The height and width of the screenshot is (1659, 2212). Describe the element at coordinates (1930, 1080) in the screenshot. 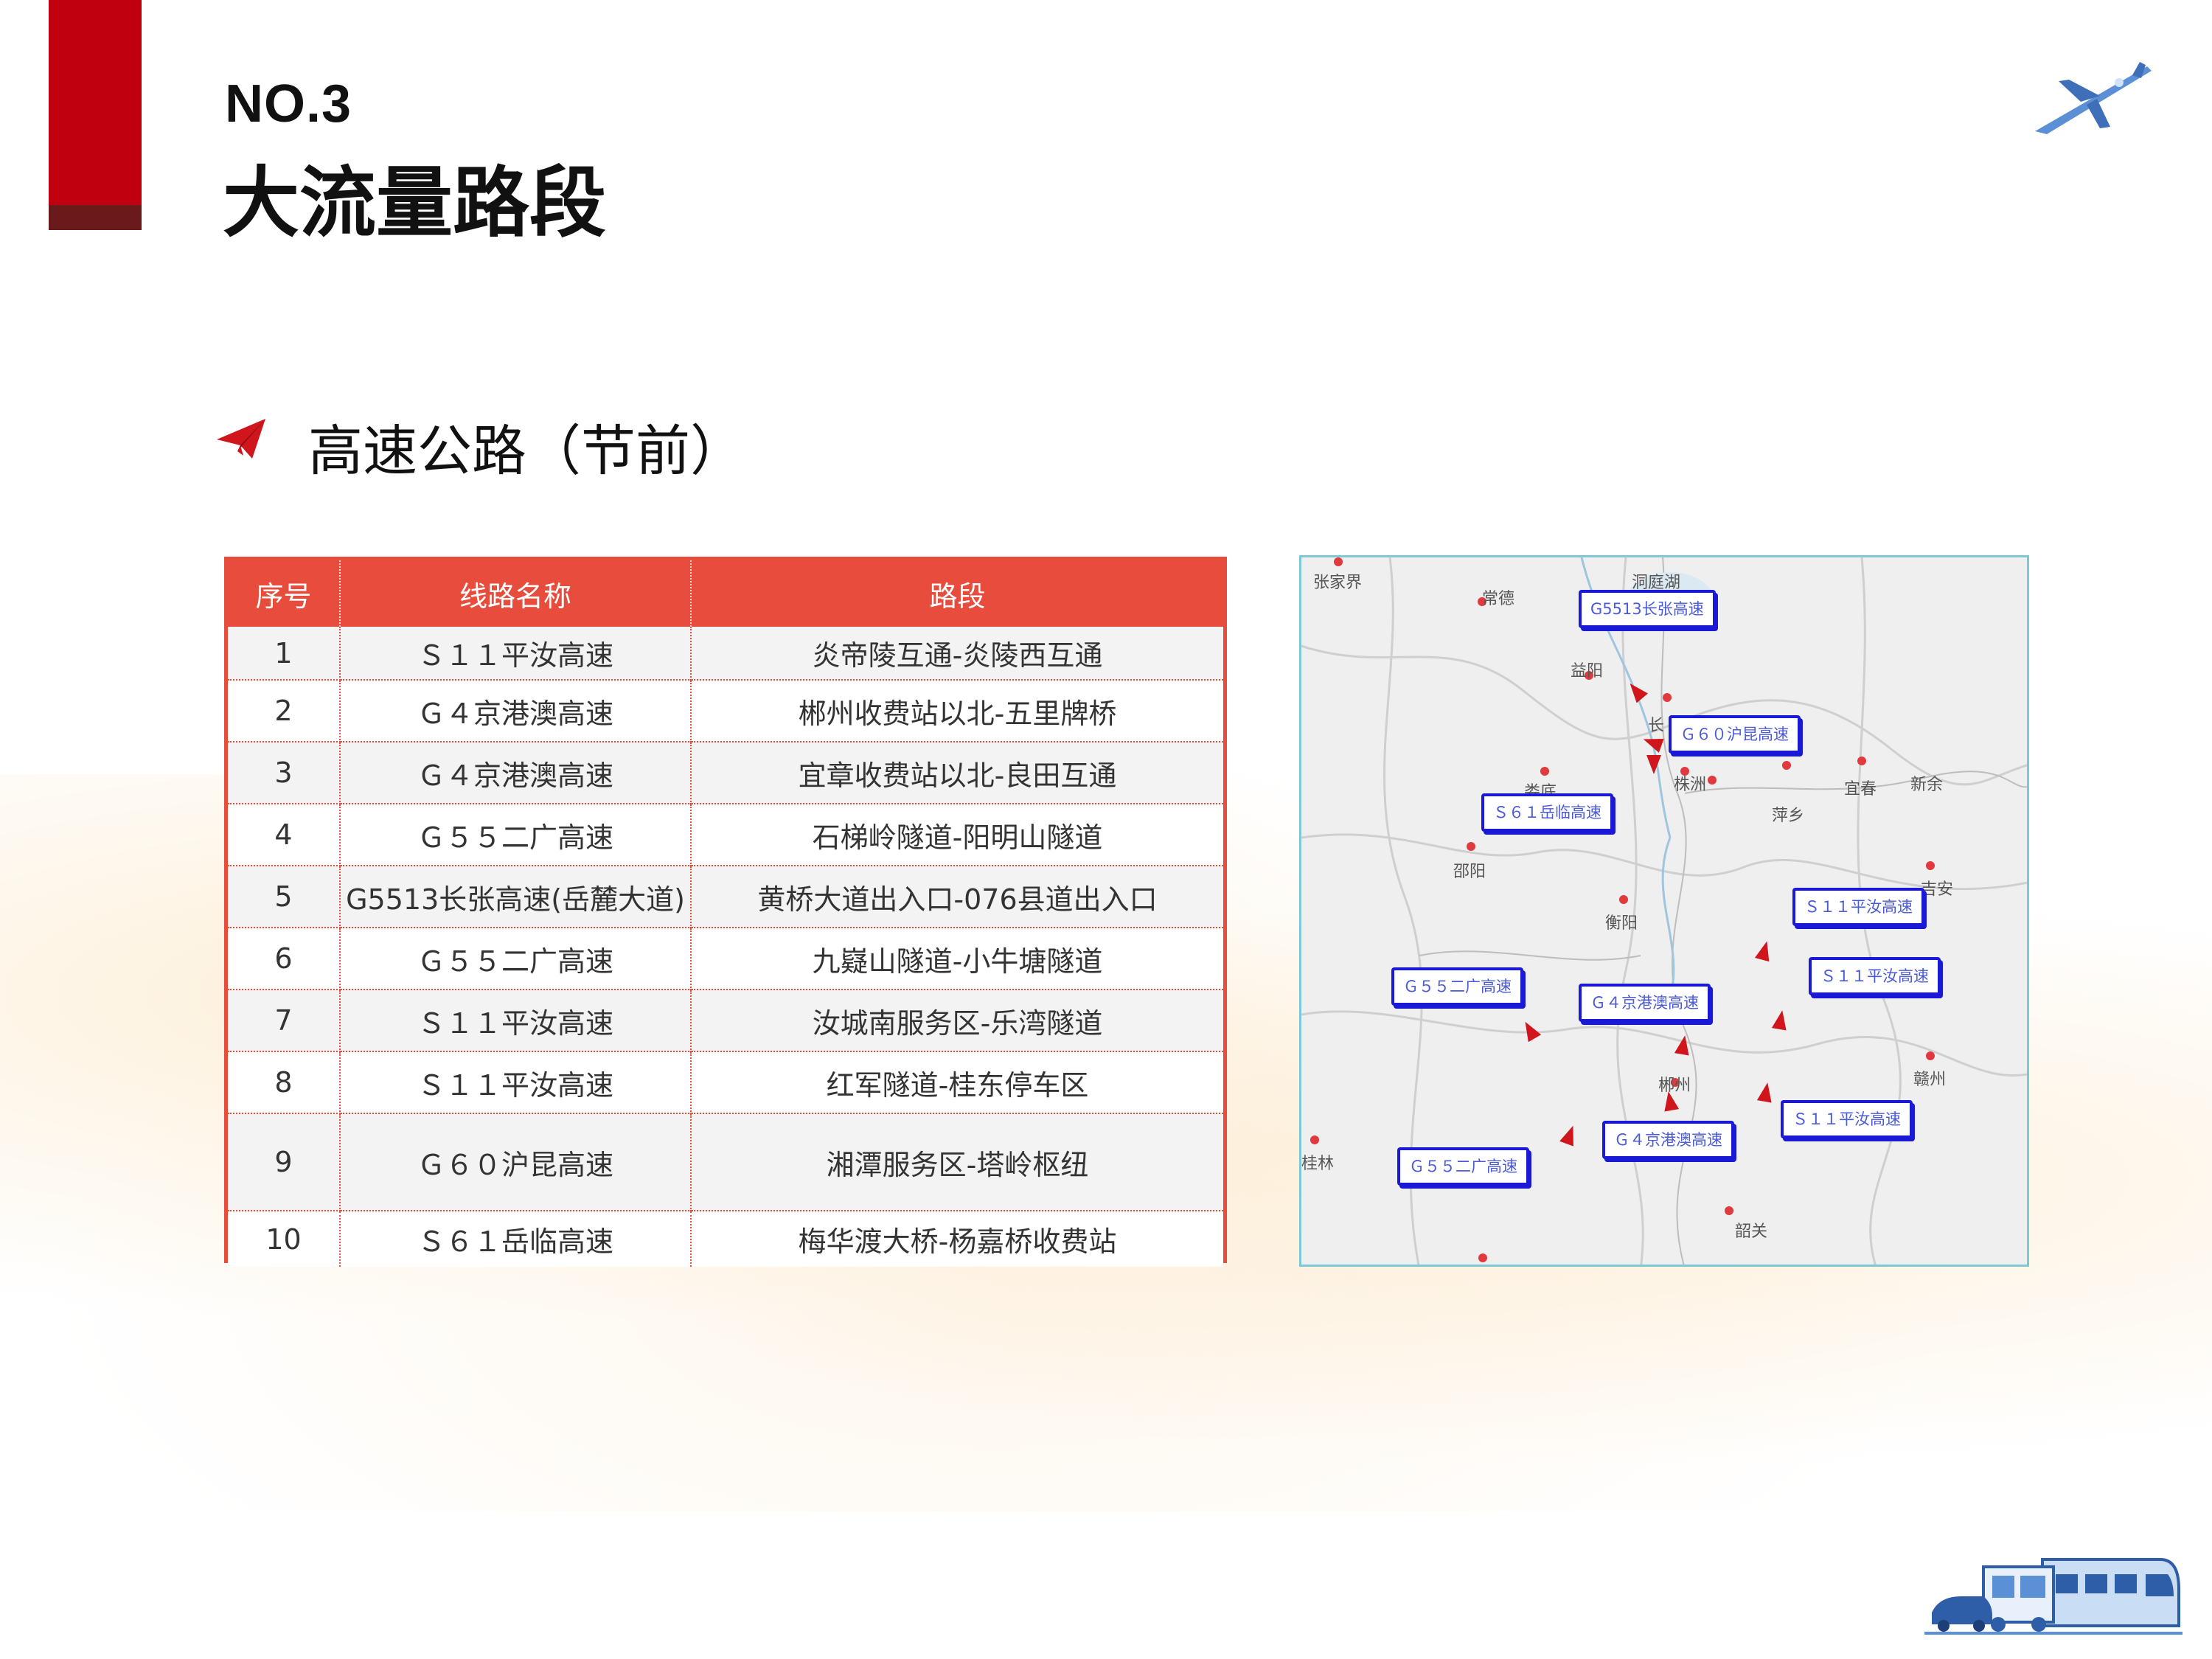

I see `city-label: 赣州` at that location.